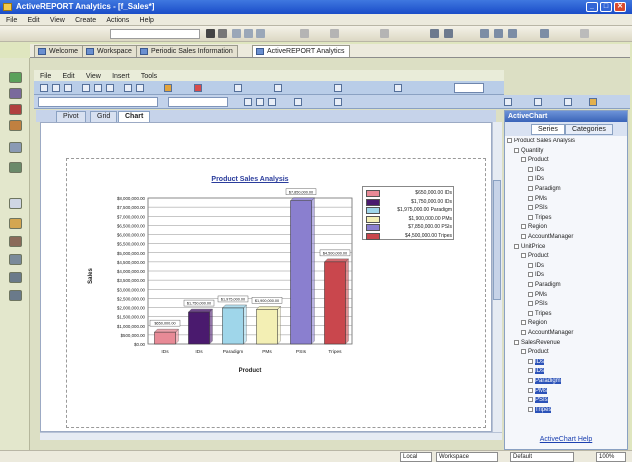  Describe the element at coordinates (198, 88) in the screenshot. I see `color-icon` at that location.